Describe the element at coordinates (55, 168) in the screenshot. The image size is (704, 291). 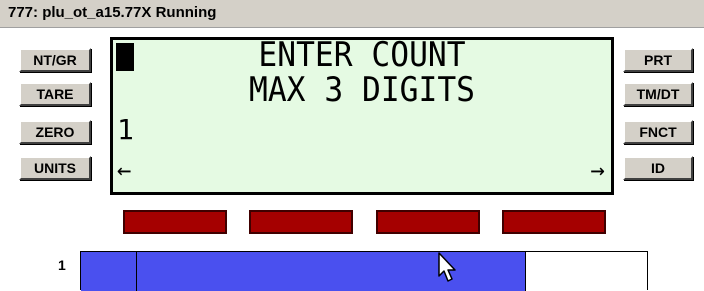
I see `units-button: UNITS` at that location.